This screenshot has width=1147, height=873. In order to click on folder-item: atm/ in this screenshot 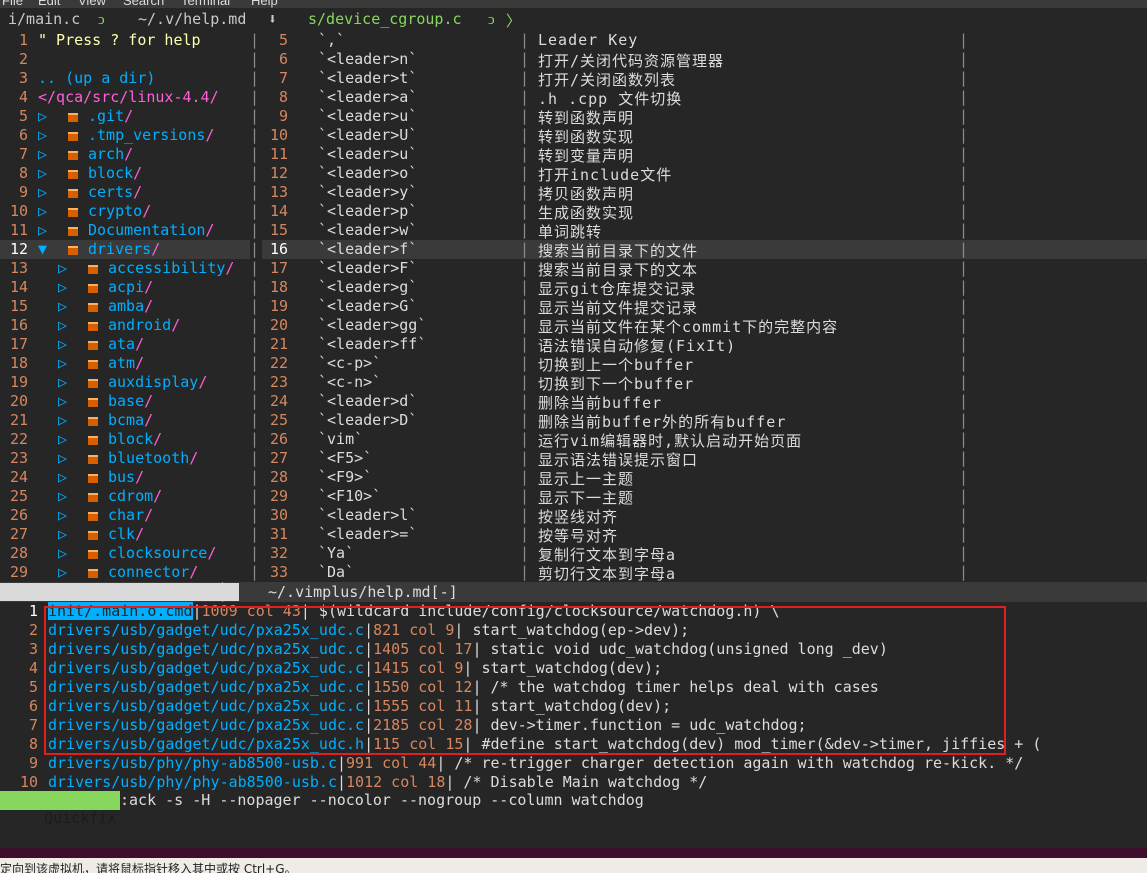, I will do `click(126, 363)`.